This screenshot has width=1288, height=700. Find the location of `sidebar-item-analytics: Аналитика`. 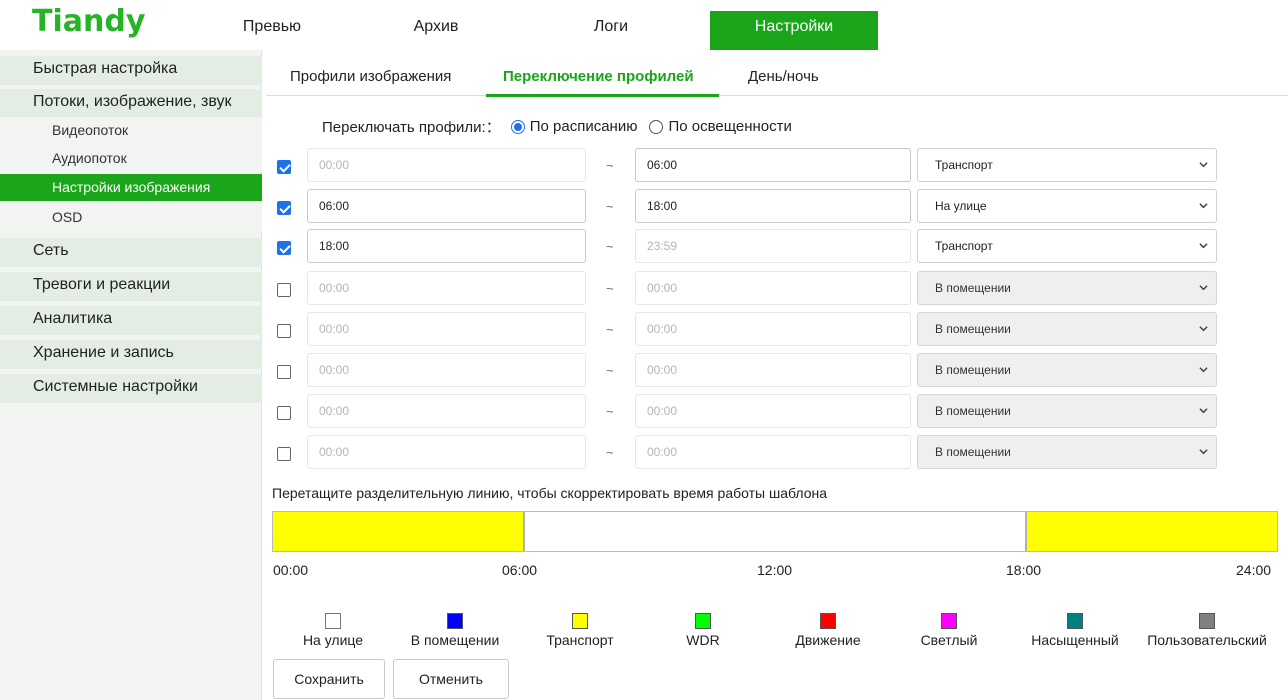

sidebar-item-analytics: Аналитика is located at coordinates (131, 320).